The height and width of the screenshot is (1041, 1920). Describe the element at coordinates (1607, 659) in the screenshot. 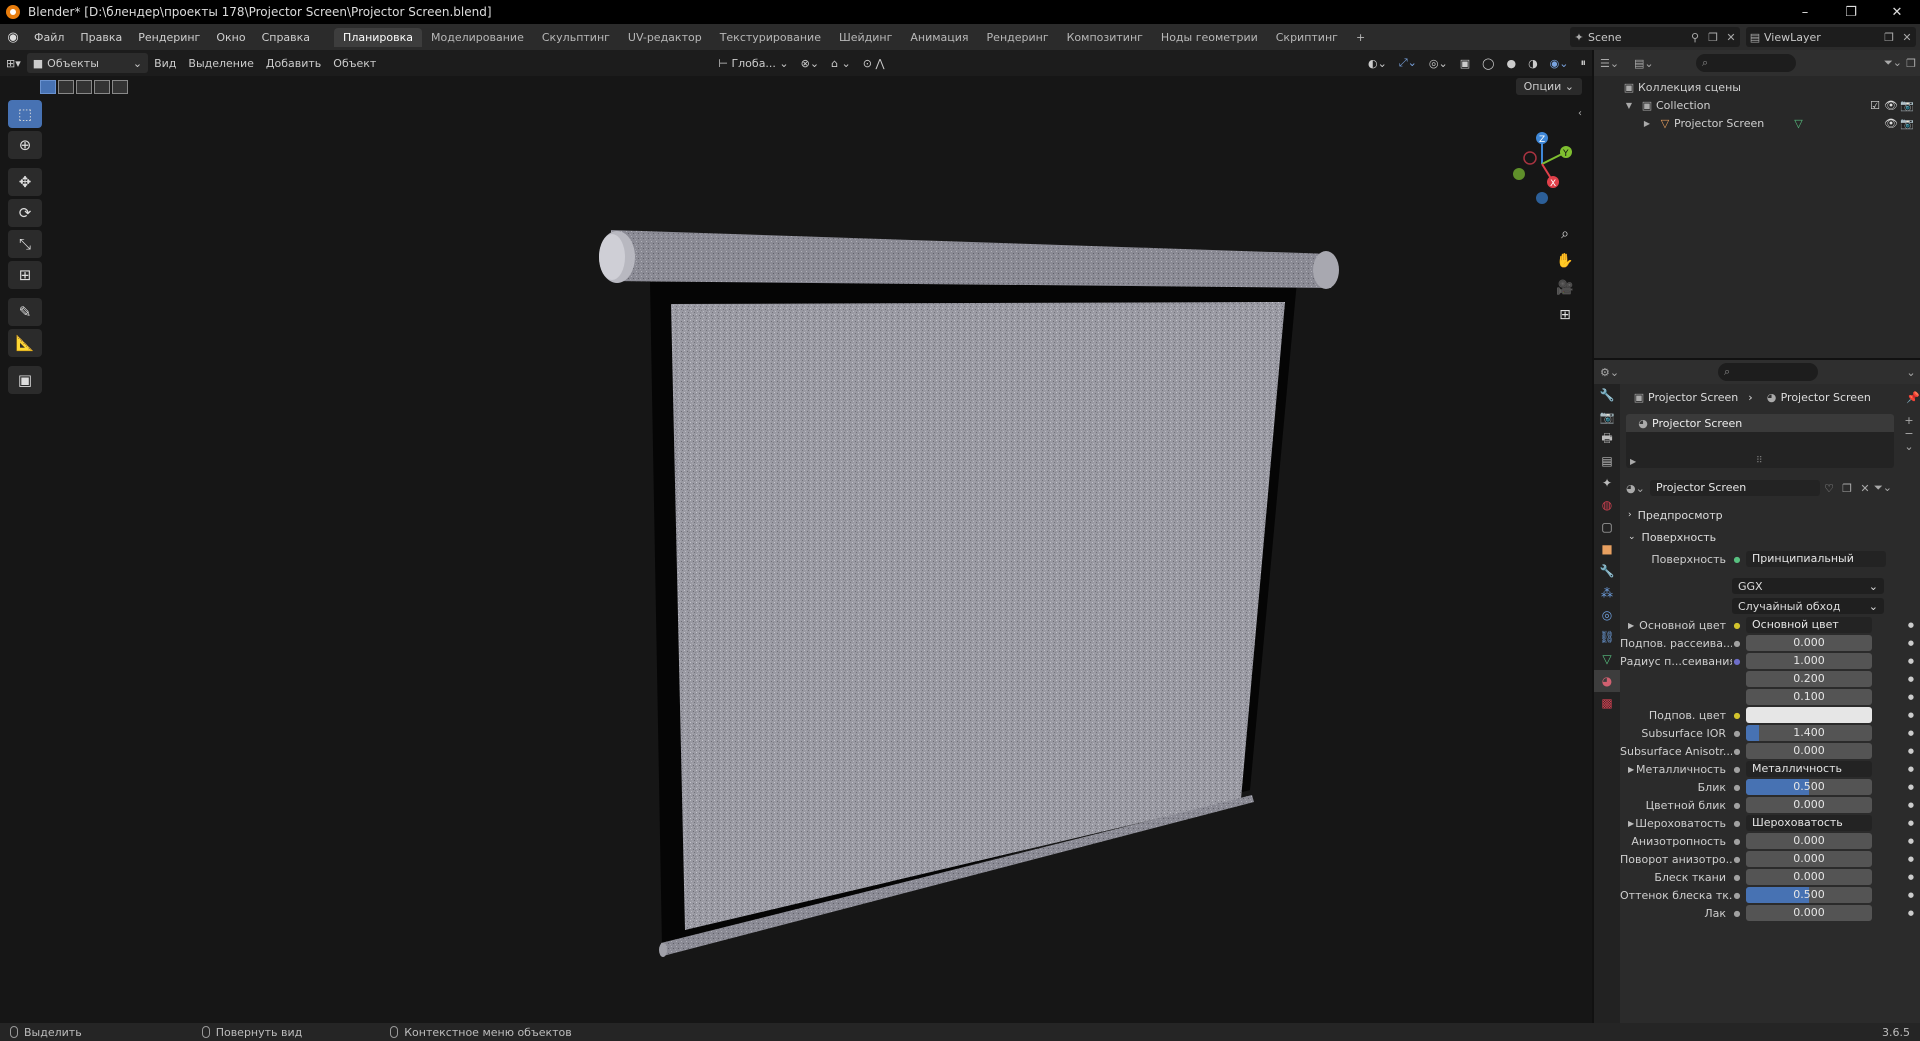

I see `data-tab-icon: ▽` at that location.